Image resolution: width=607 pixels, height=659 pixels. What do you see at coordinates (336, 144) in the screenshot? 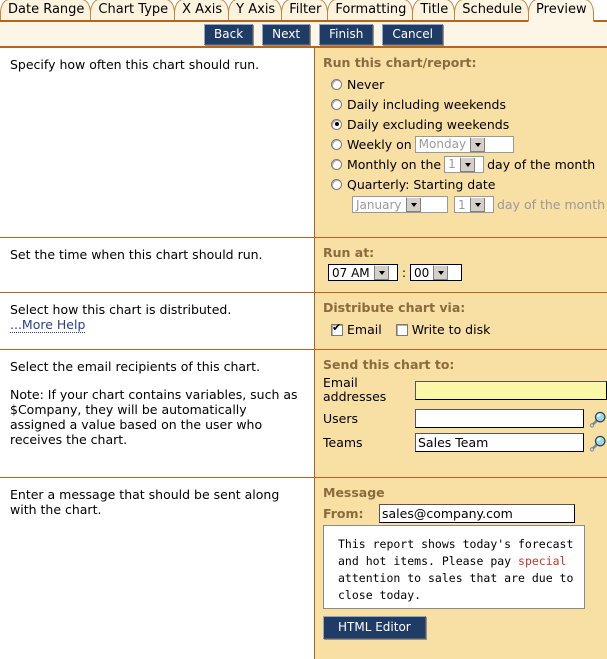
I see `radio-weekly` at bounding box center [336, 144].